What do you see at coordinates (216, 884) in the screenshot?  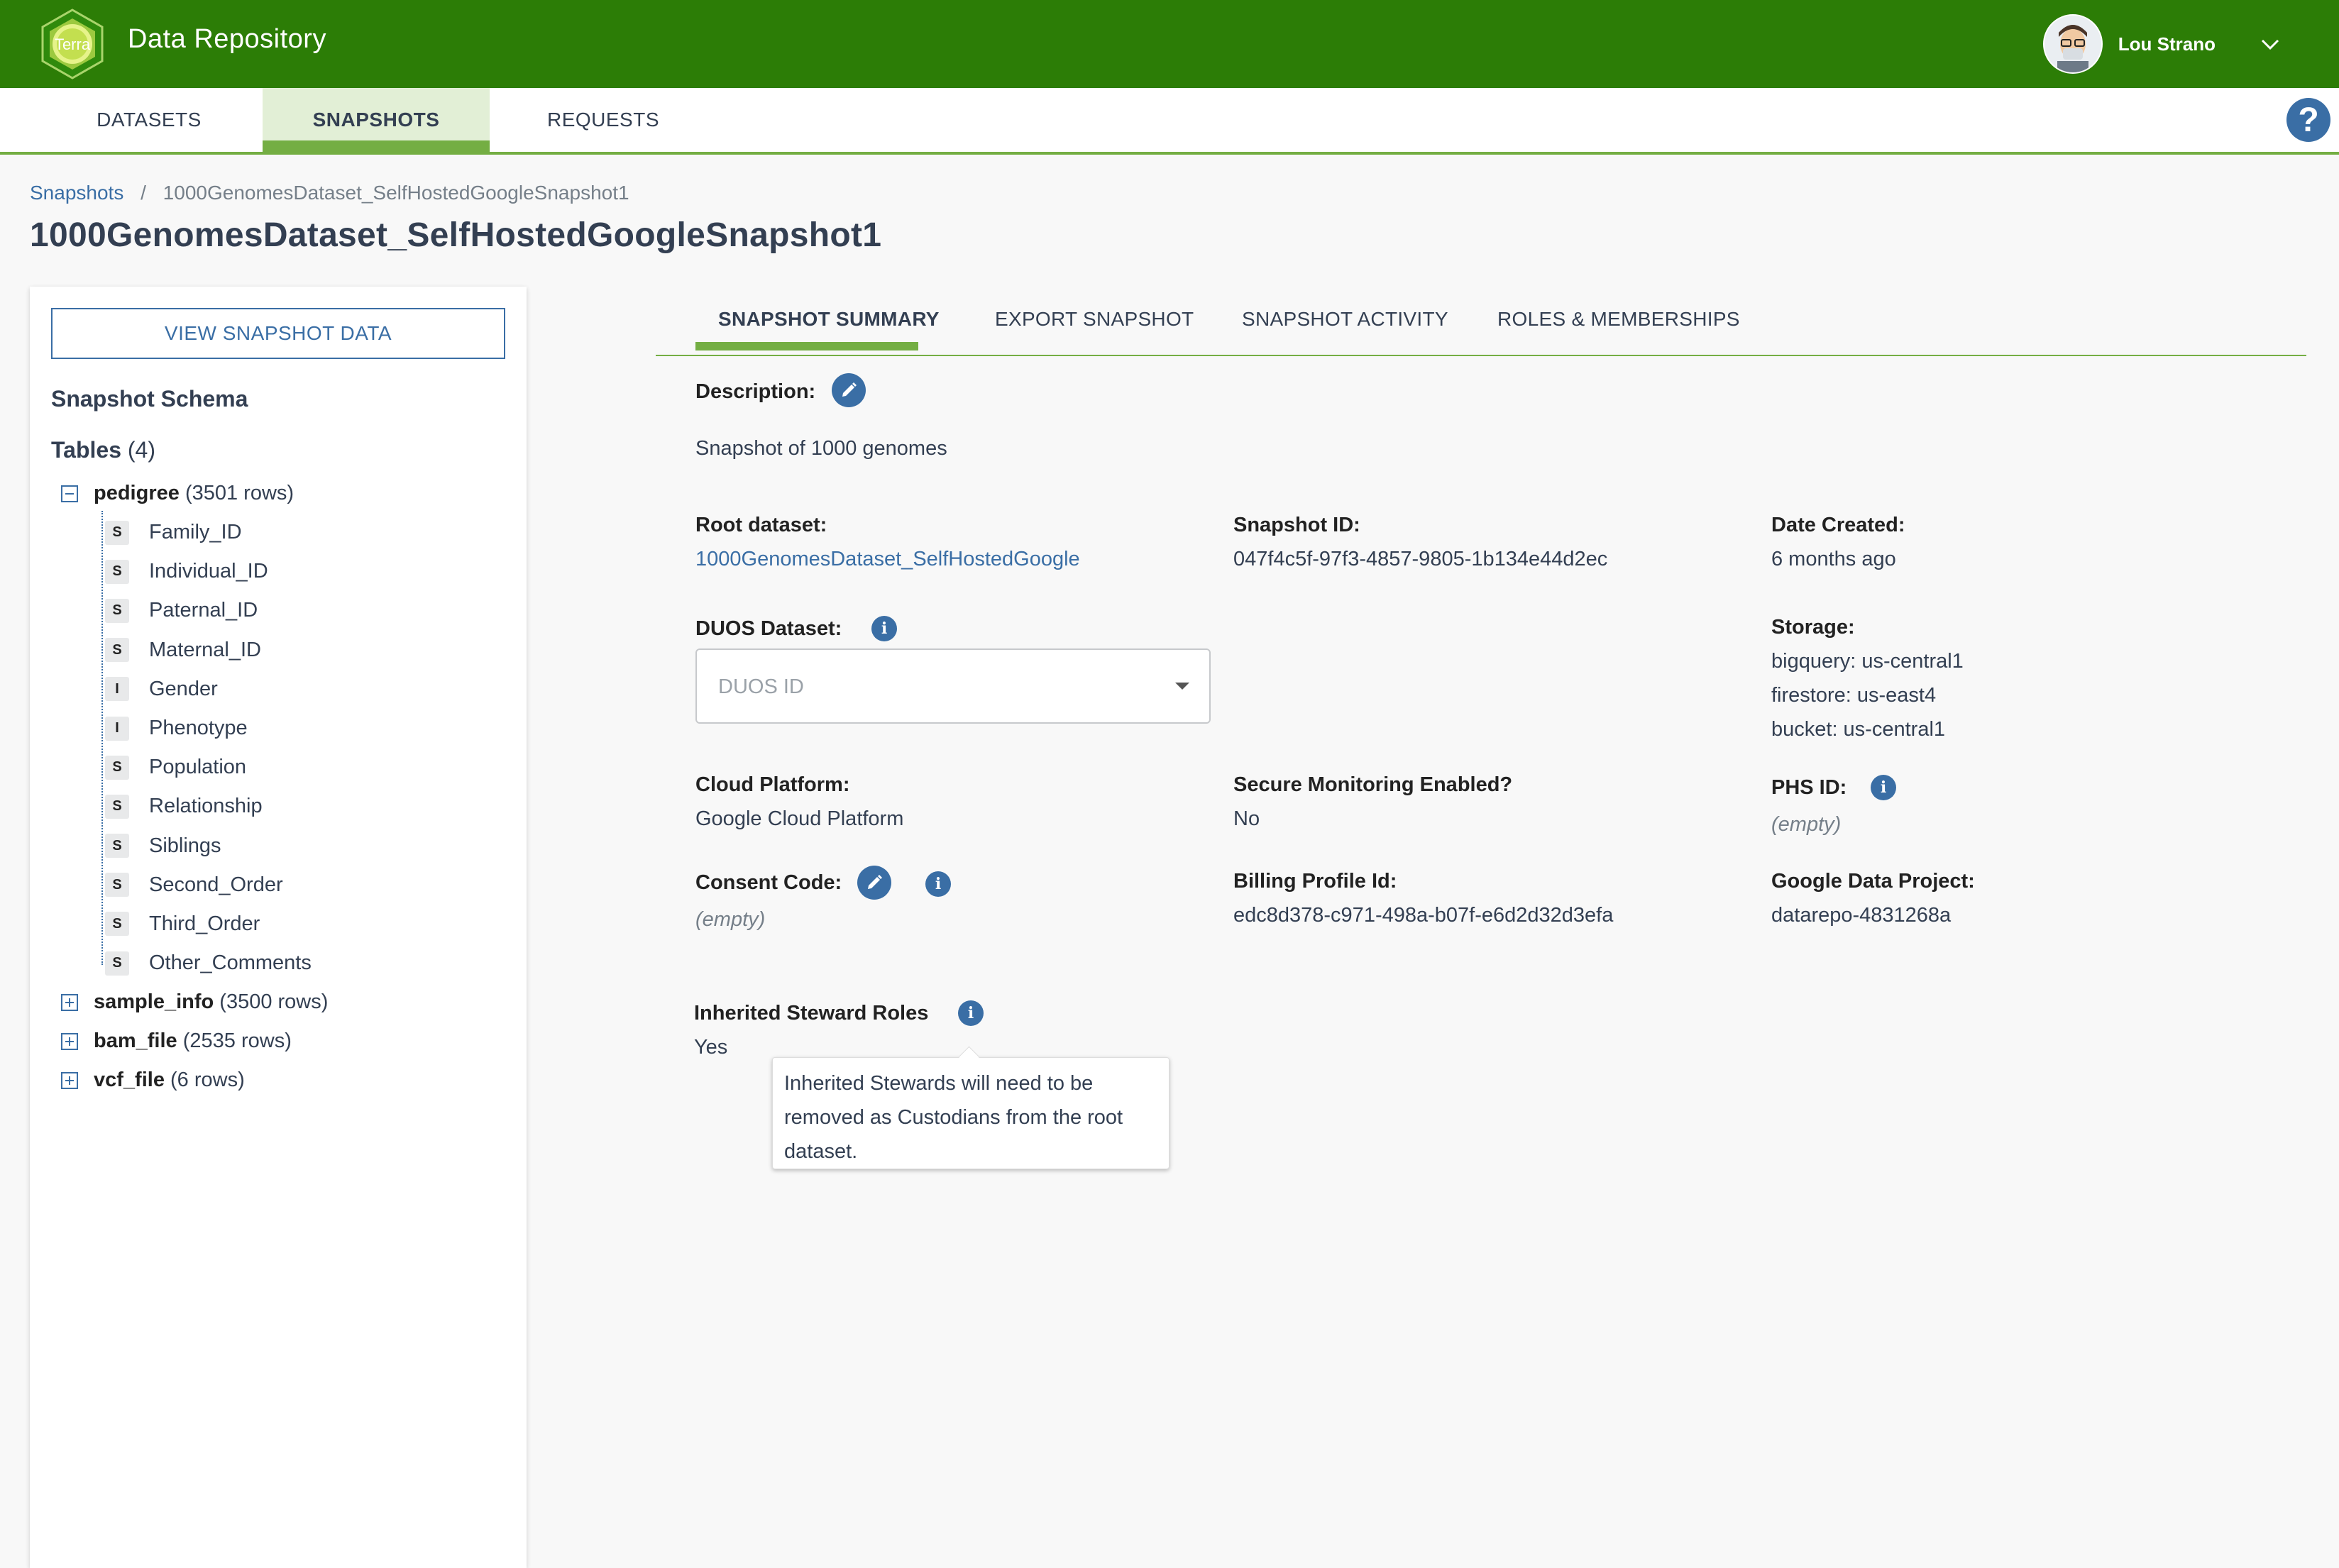 I see `column-name: Second_Order` at bounding box center [216, 884].